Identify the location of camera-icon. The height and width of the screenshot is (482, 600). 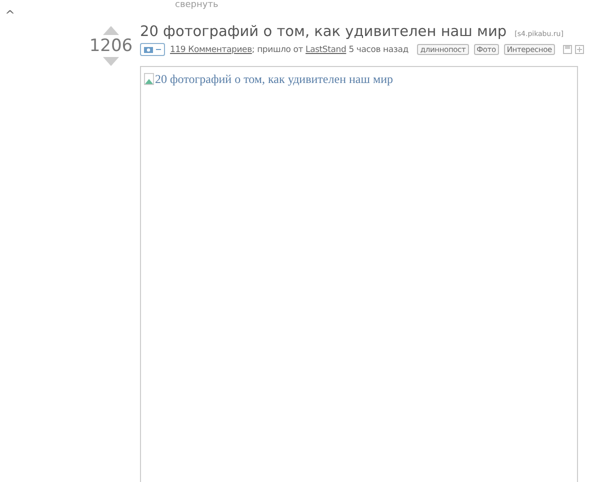
(148, 49).